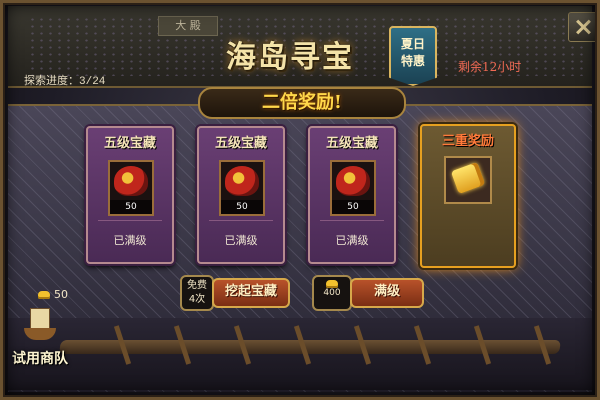  Describe the element at coordinates (65, 82) in the screenshot. I see `explore-progress: 探索进度：3/24` at that location.